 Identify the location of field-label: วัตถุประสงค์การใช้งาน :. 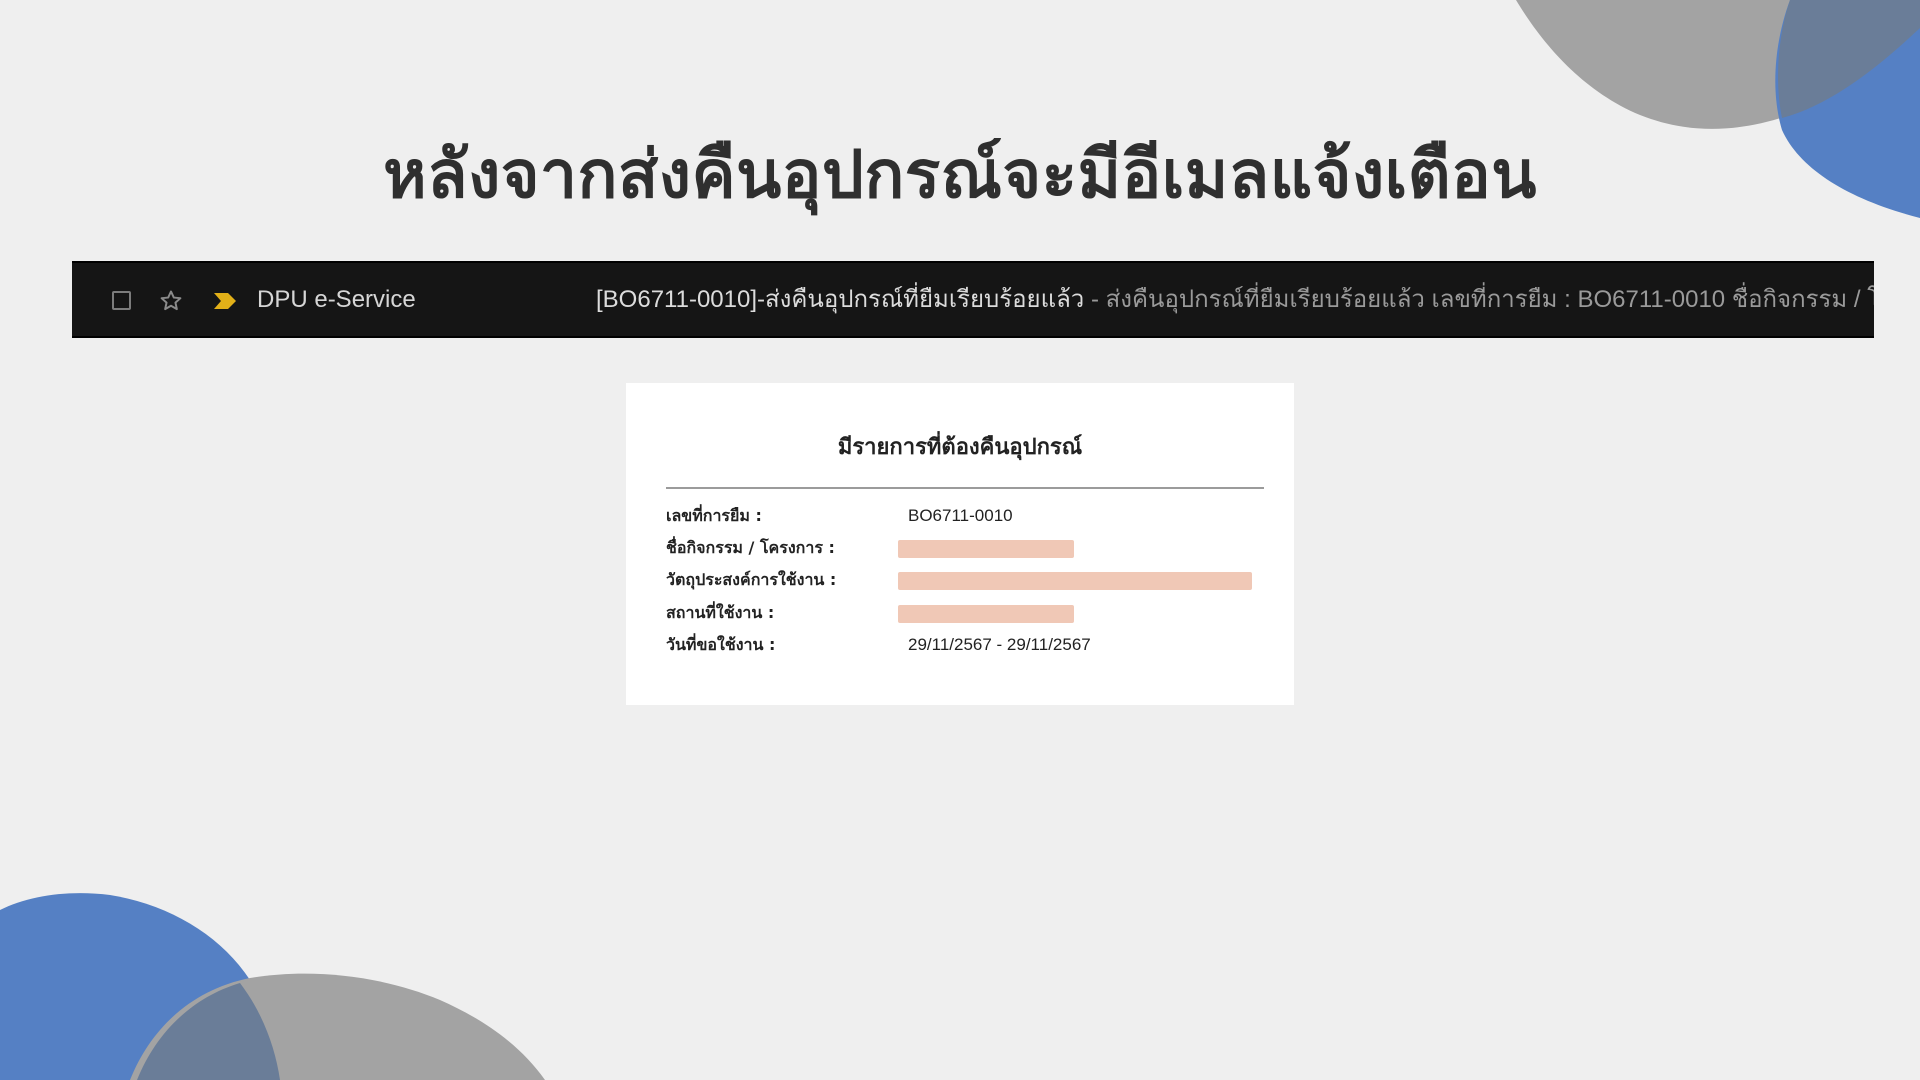
(751, 579).